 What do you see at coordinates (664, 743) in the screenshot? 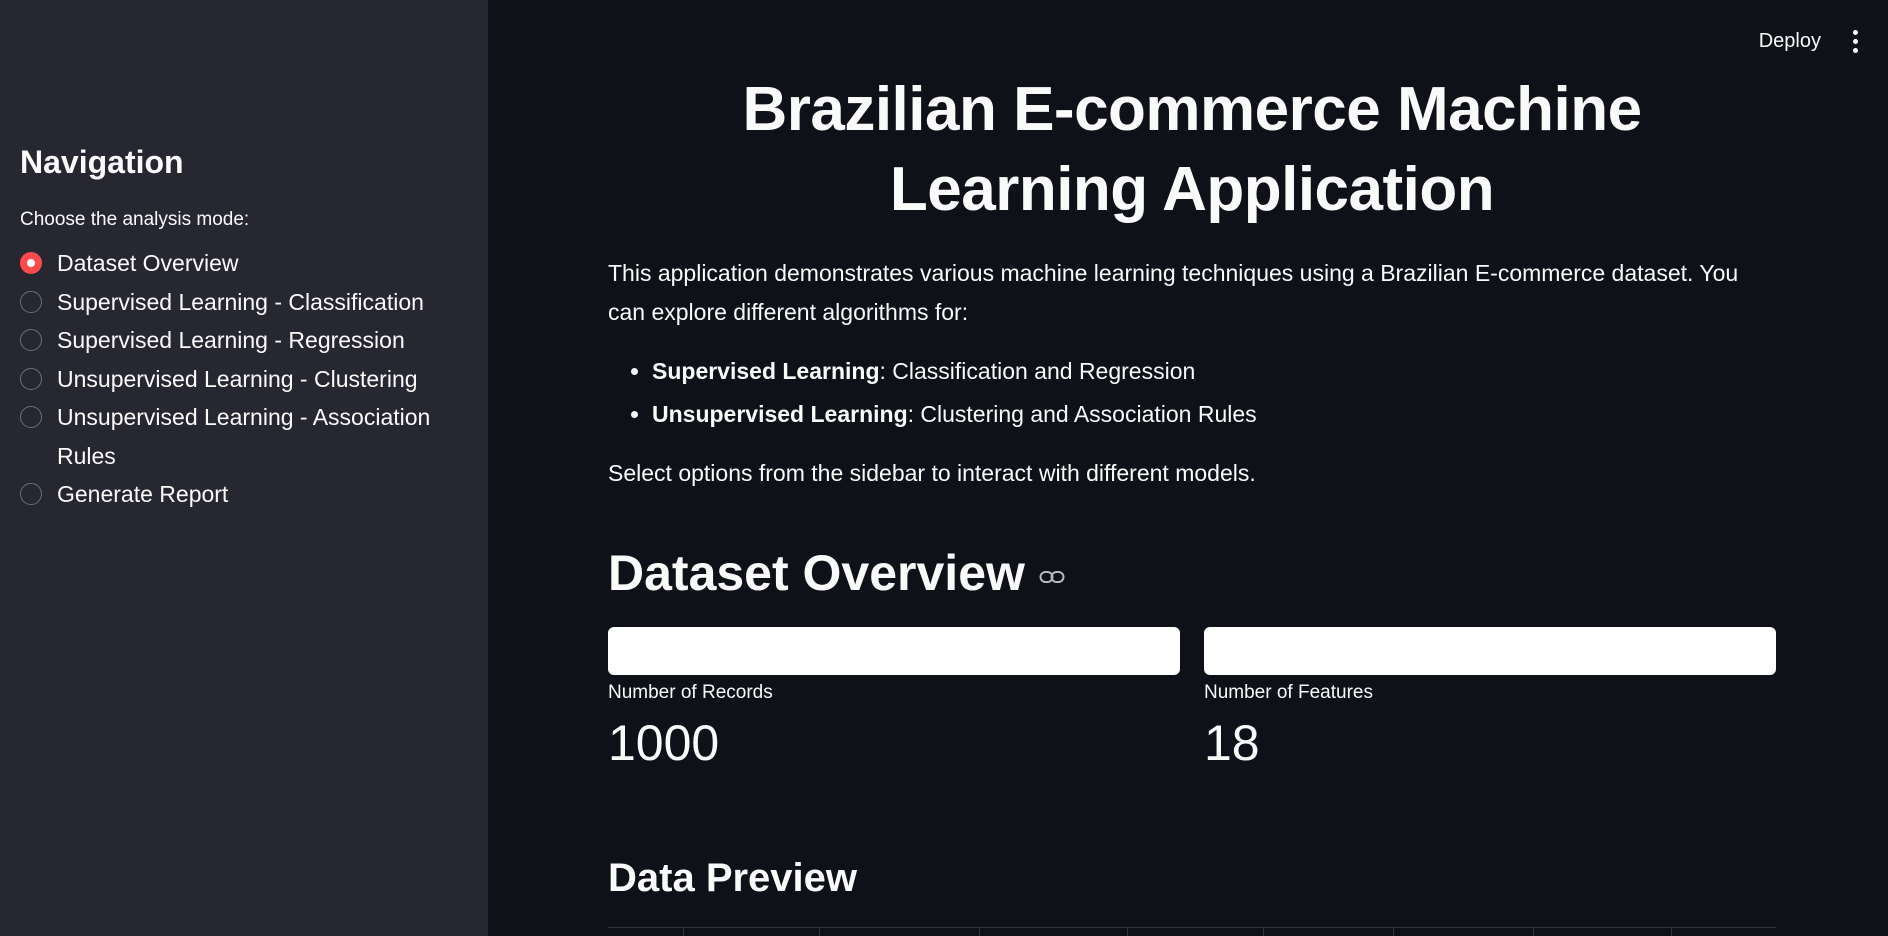
I see `metric-value: 1000` at bounding box center [664, 743].